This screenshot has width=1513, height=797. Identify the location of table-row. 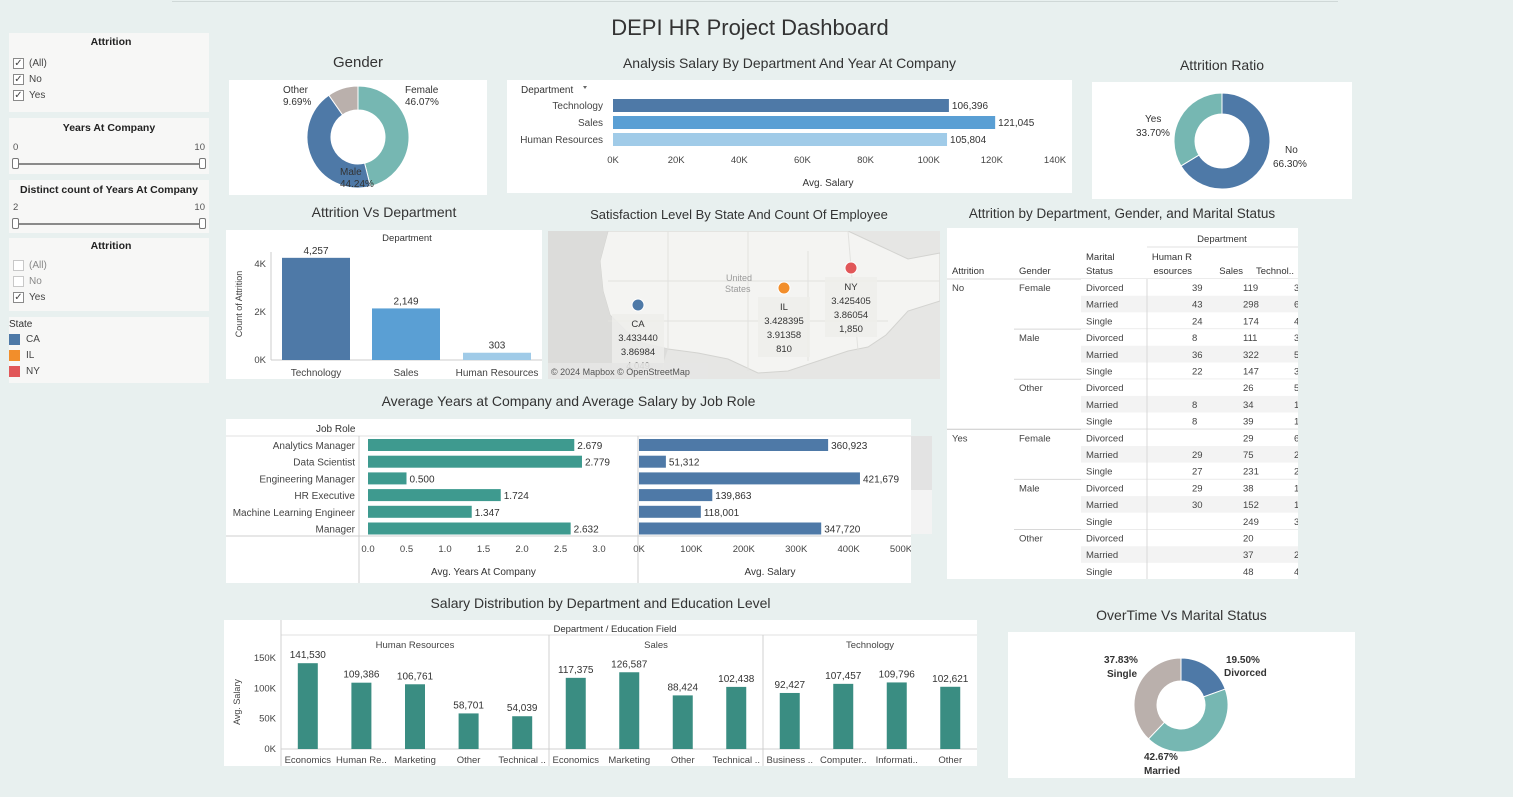
(1189, 421).